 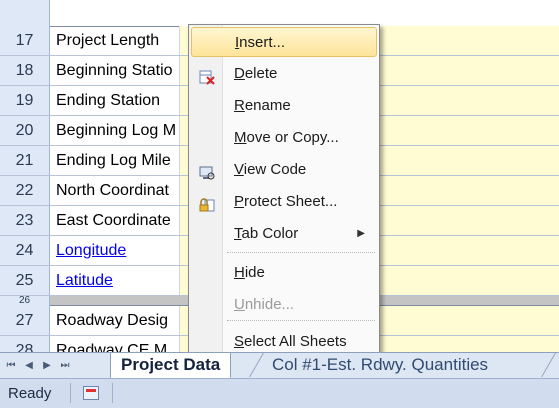 I want to click on row-header, so click(x=25, y=13).